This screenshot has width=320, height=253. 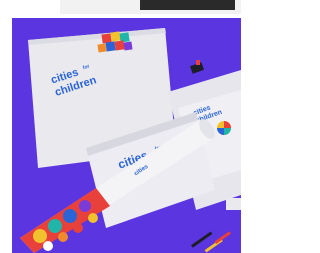 I want to click on card-logo-circle, so click(x=224, y=128).